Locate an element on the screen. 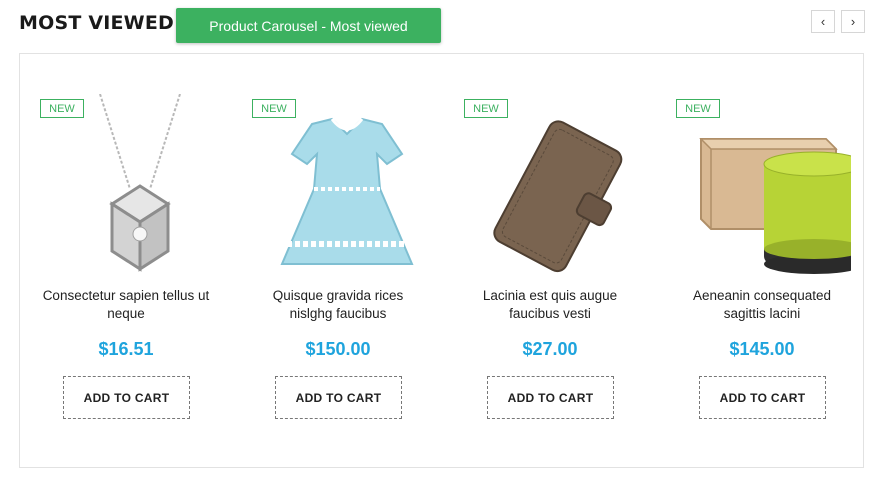  chevron-right-icon: › is located at coordinates (853, 21).